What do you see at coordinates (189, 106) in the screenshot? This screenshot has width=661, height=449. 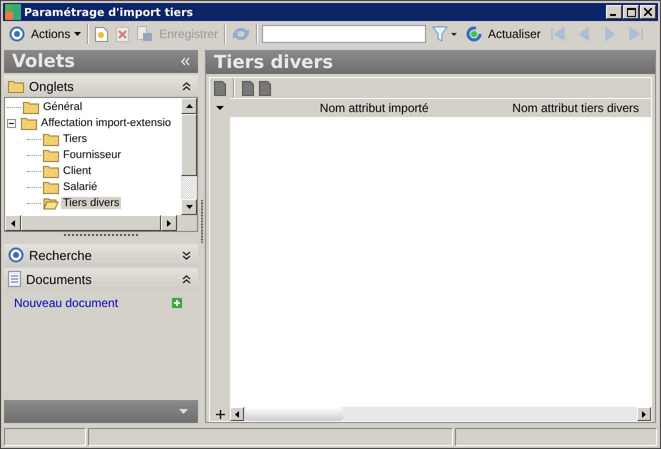 I see `up-arrow-icon` at bounding box center [189, 106].